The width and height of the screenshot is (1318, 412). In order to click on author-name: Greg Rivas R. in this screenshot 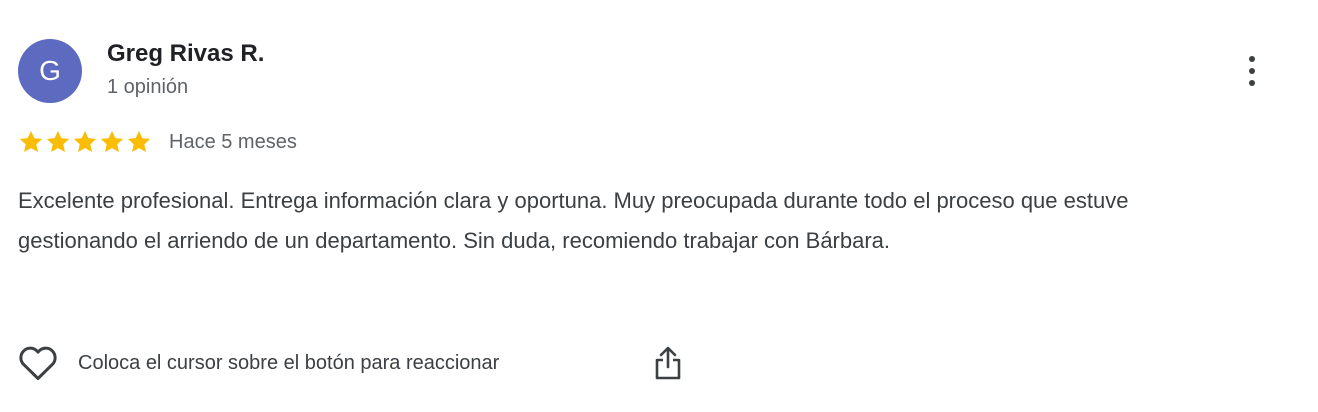, I will do `click(185, 54)`.